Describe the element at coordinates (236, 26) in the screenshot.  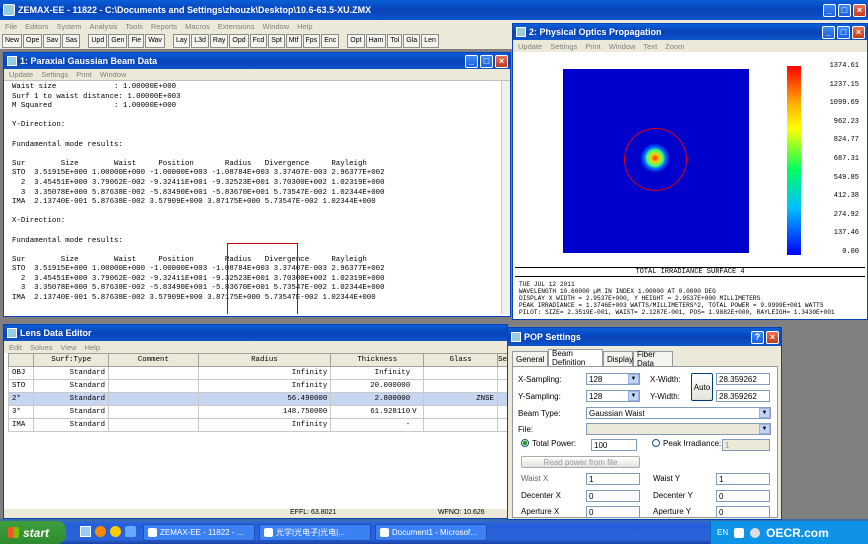
I see `menu-item-extensions: Extensions` at that location.